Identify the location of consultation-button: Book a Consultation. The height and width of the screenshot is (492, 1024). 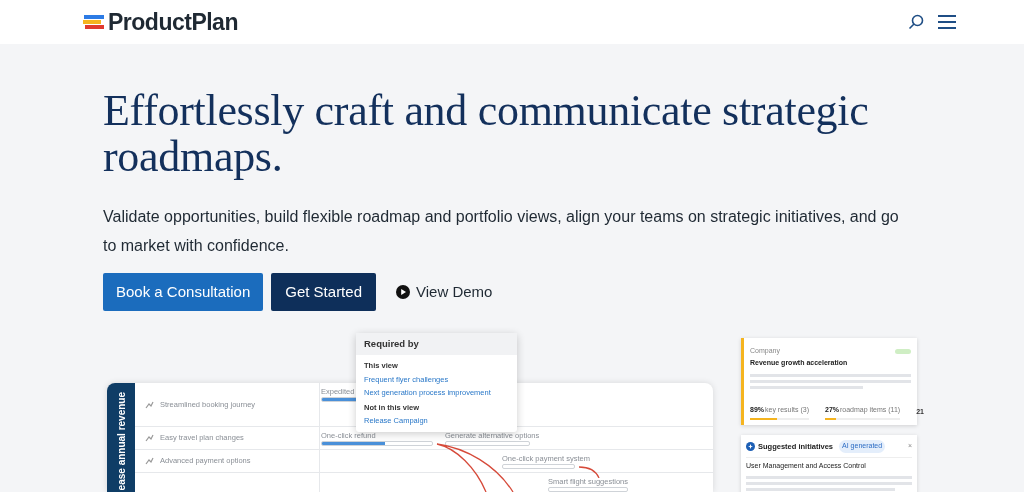
(183, 292).